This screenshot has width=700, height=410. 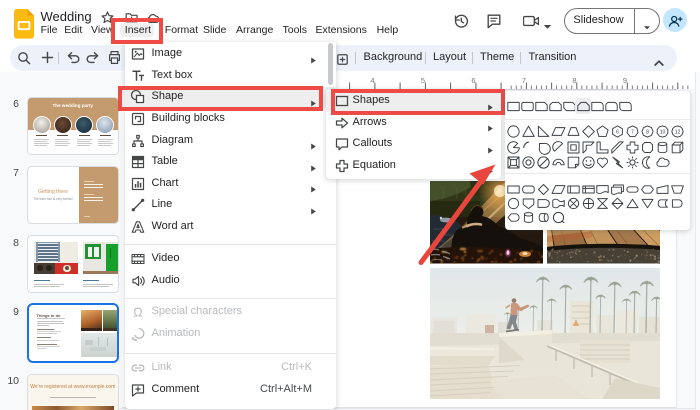 What do you see at coordinates (618, 132) in the screenshot?
I see `svg-text: 6` at bounding box center [618, 132].